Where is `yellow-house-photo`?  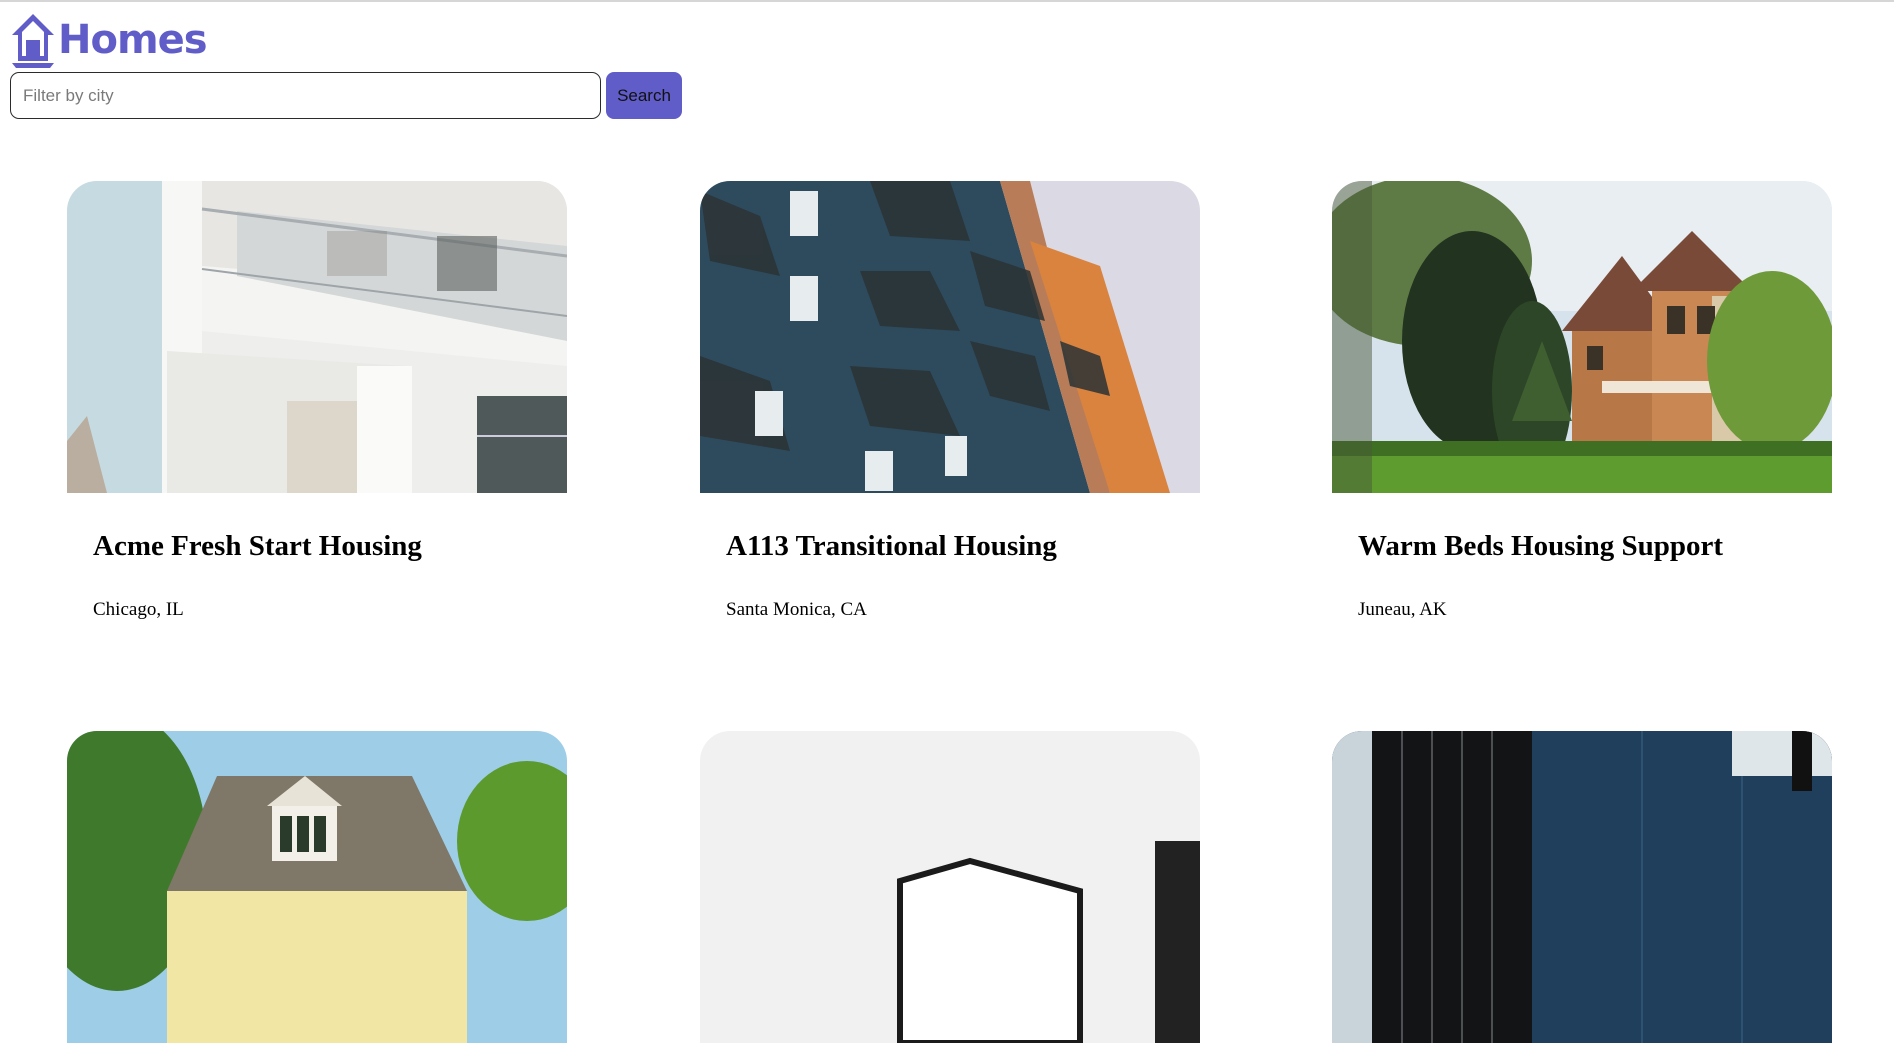 yellow-house-photo is located at coordinates (317, 887).